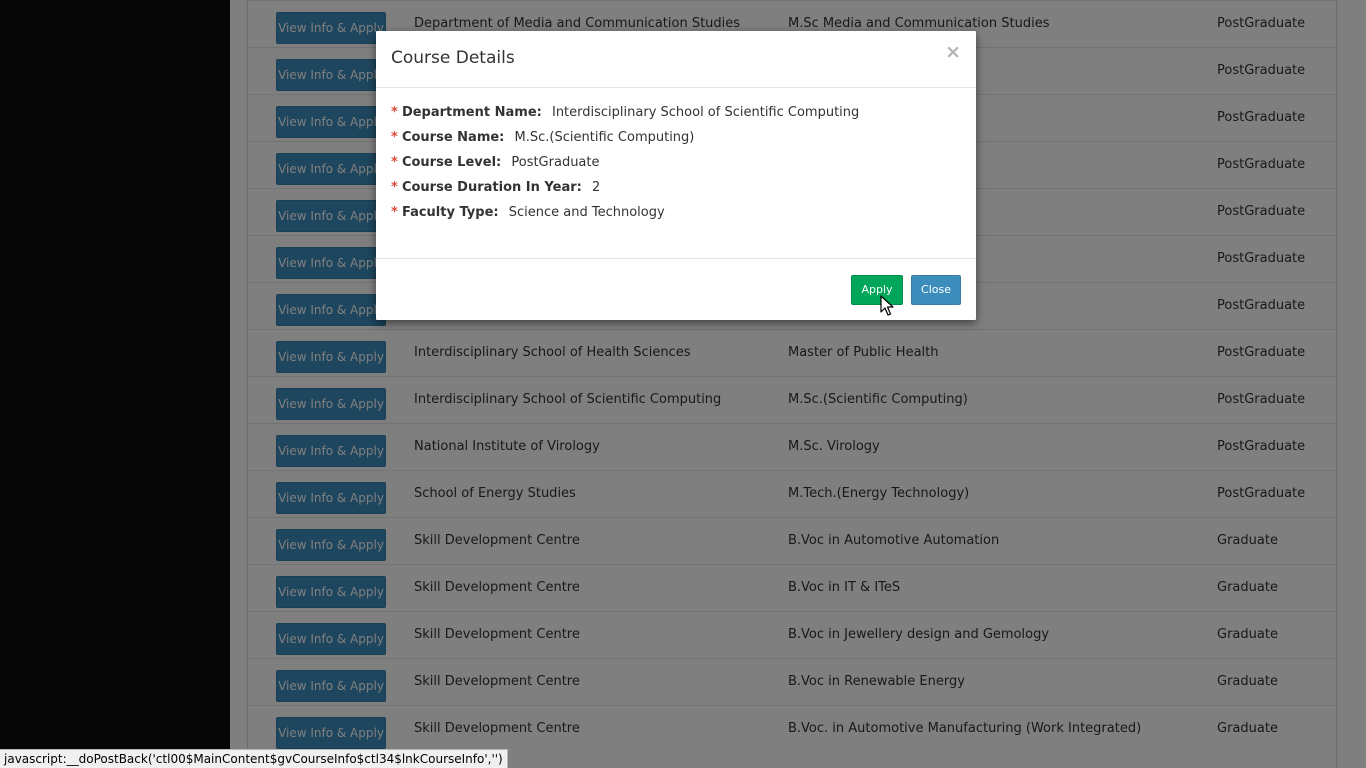 This screenshot has height=768, width=1366. I want to click on detail-label: Course Level:, so click(451, 162).